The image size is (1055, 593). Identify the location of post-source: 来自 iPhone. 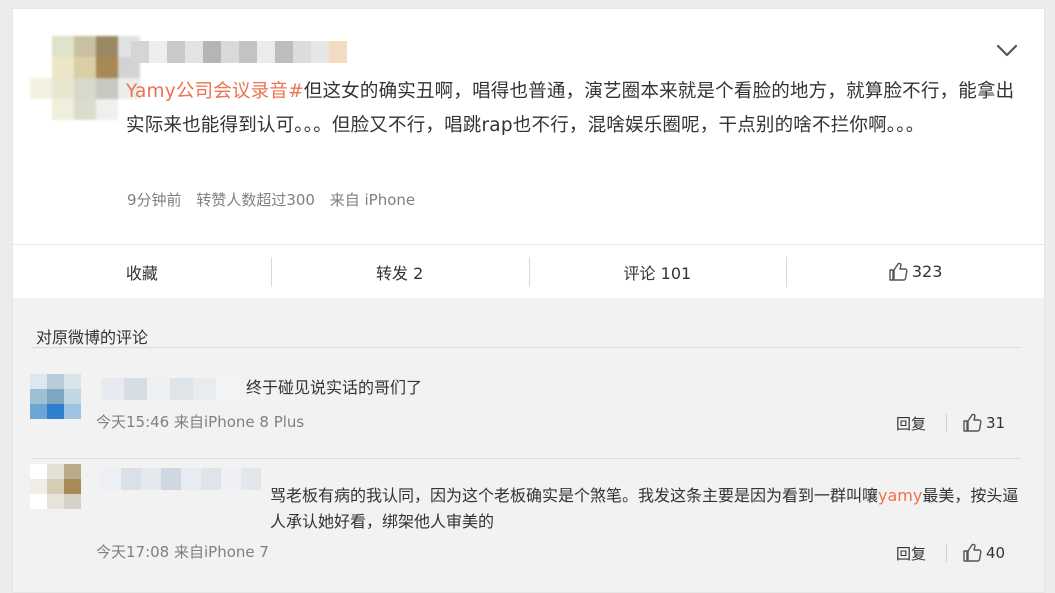
(372, 200).